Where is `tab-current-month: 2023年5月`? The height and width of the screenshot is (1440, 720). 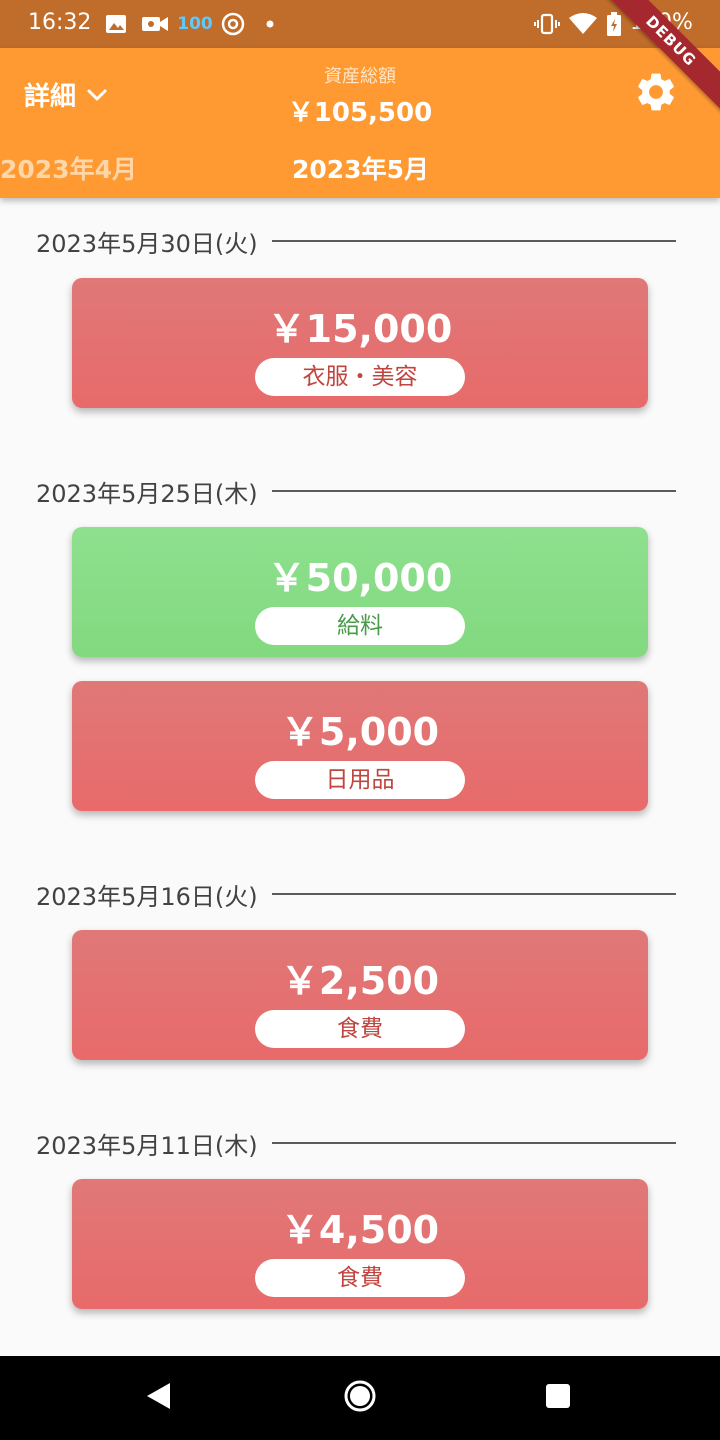
tab-current-month: 2023年5月 is located at coordinates (360, 168).